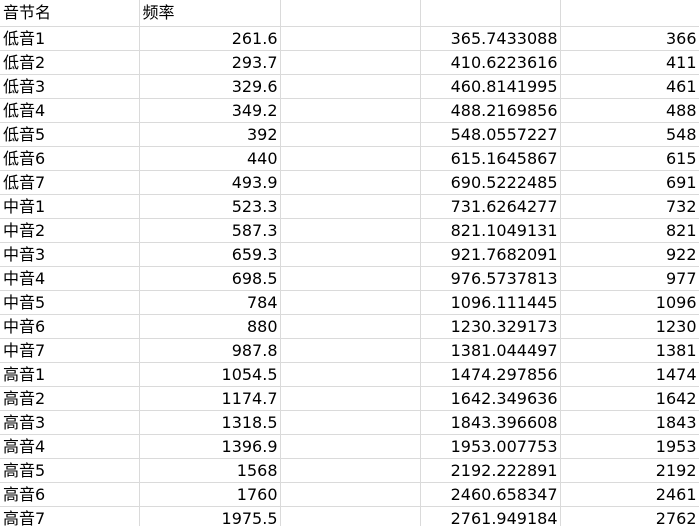 The height and width of the screenshot is (526, 699). What do you see at coordinates (629, 278) in the screenshot?
I see `cell-rounded-value: 977` at bounding box center [629, 278].